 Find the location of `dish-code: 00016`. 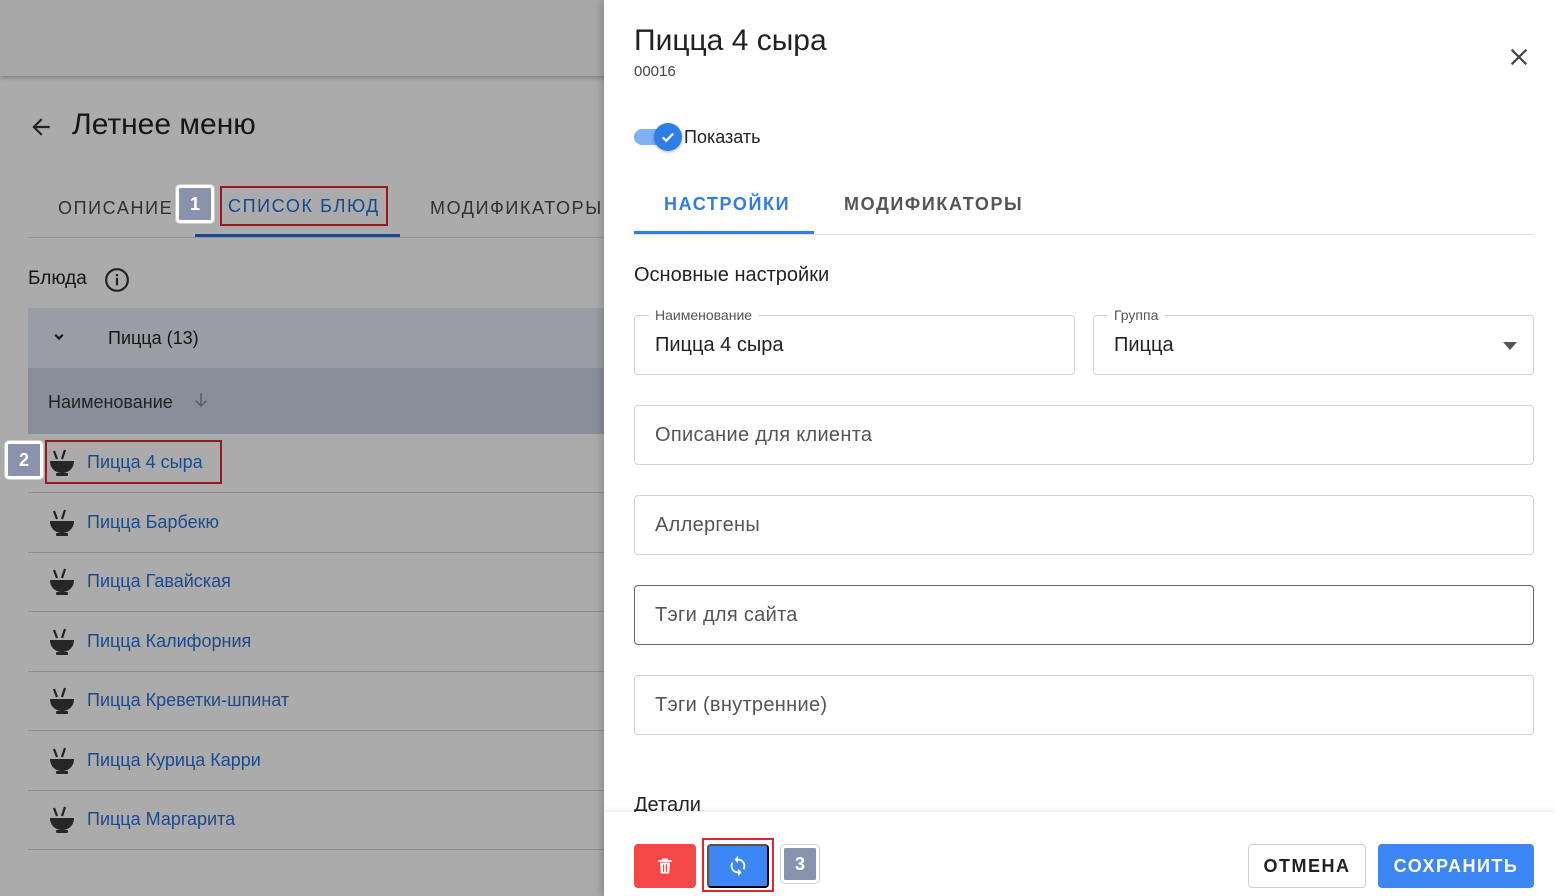

dish-code: 00016 is located at coordinates (655, 71).